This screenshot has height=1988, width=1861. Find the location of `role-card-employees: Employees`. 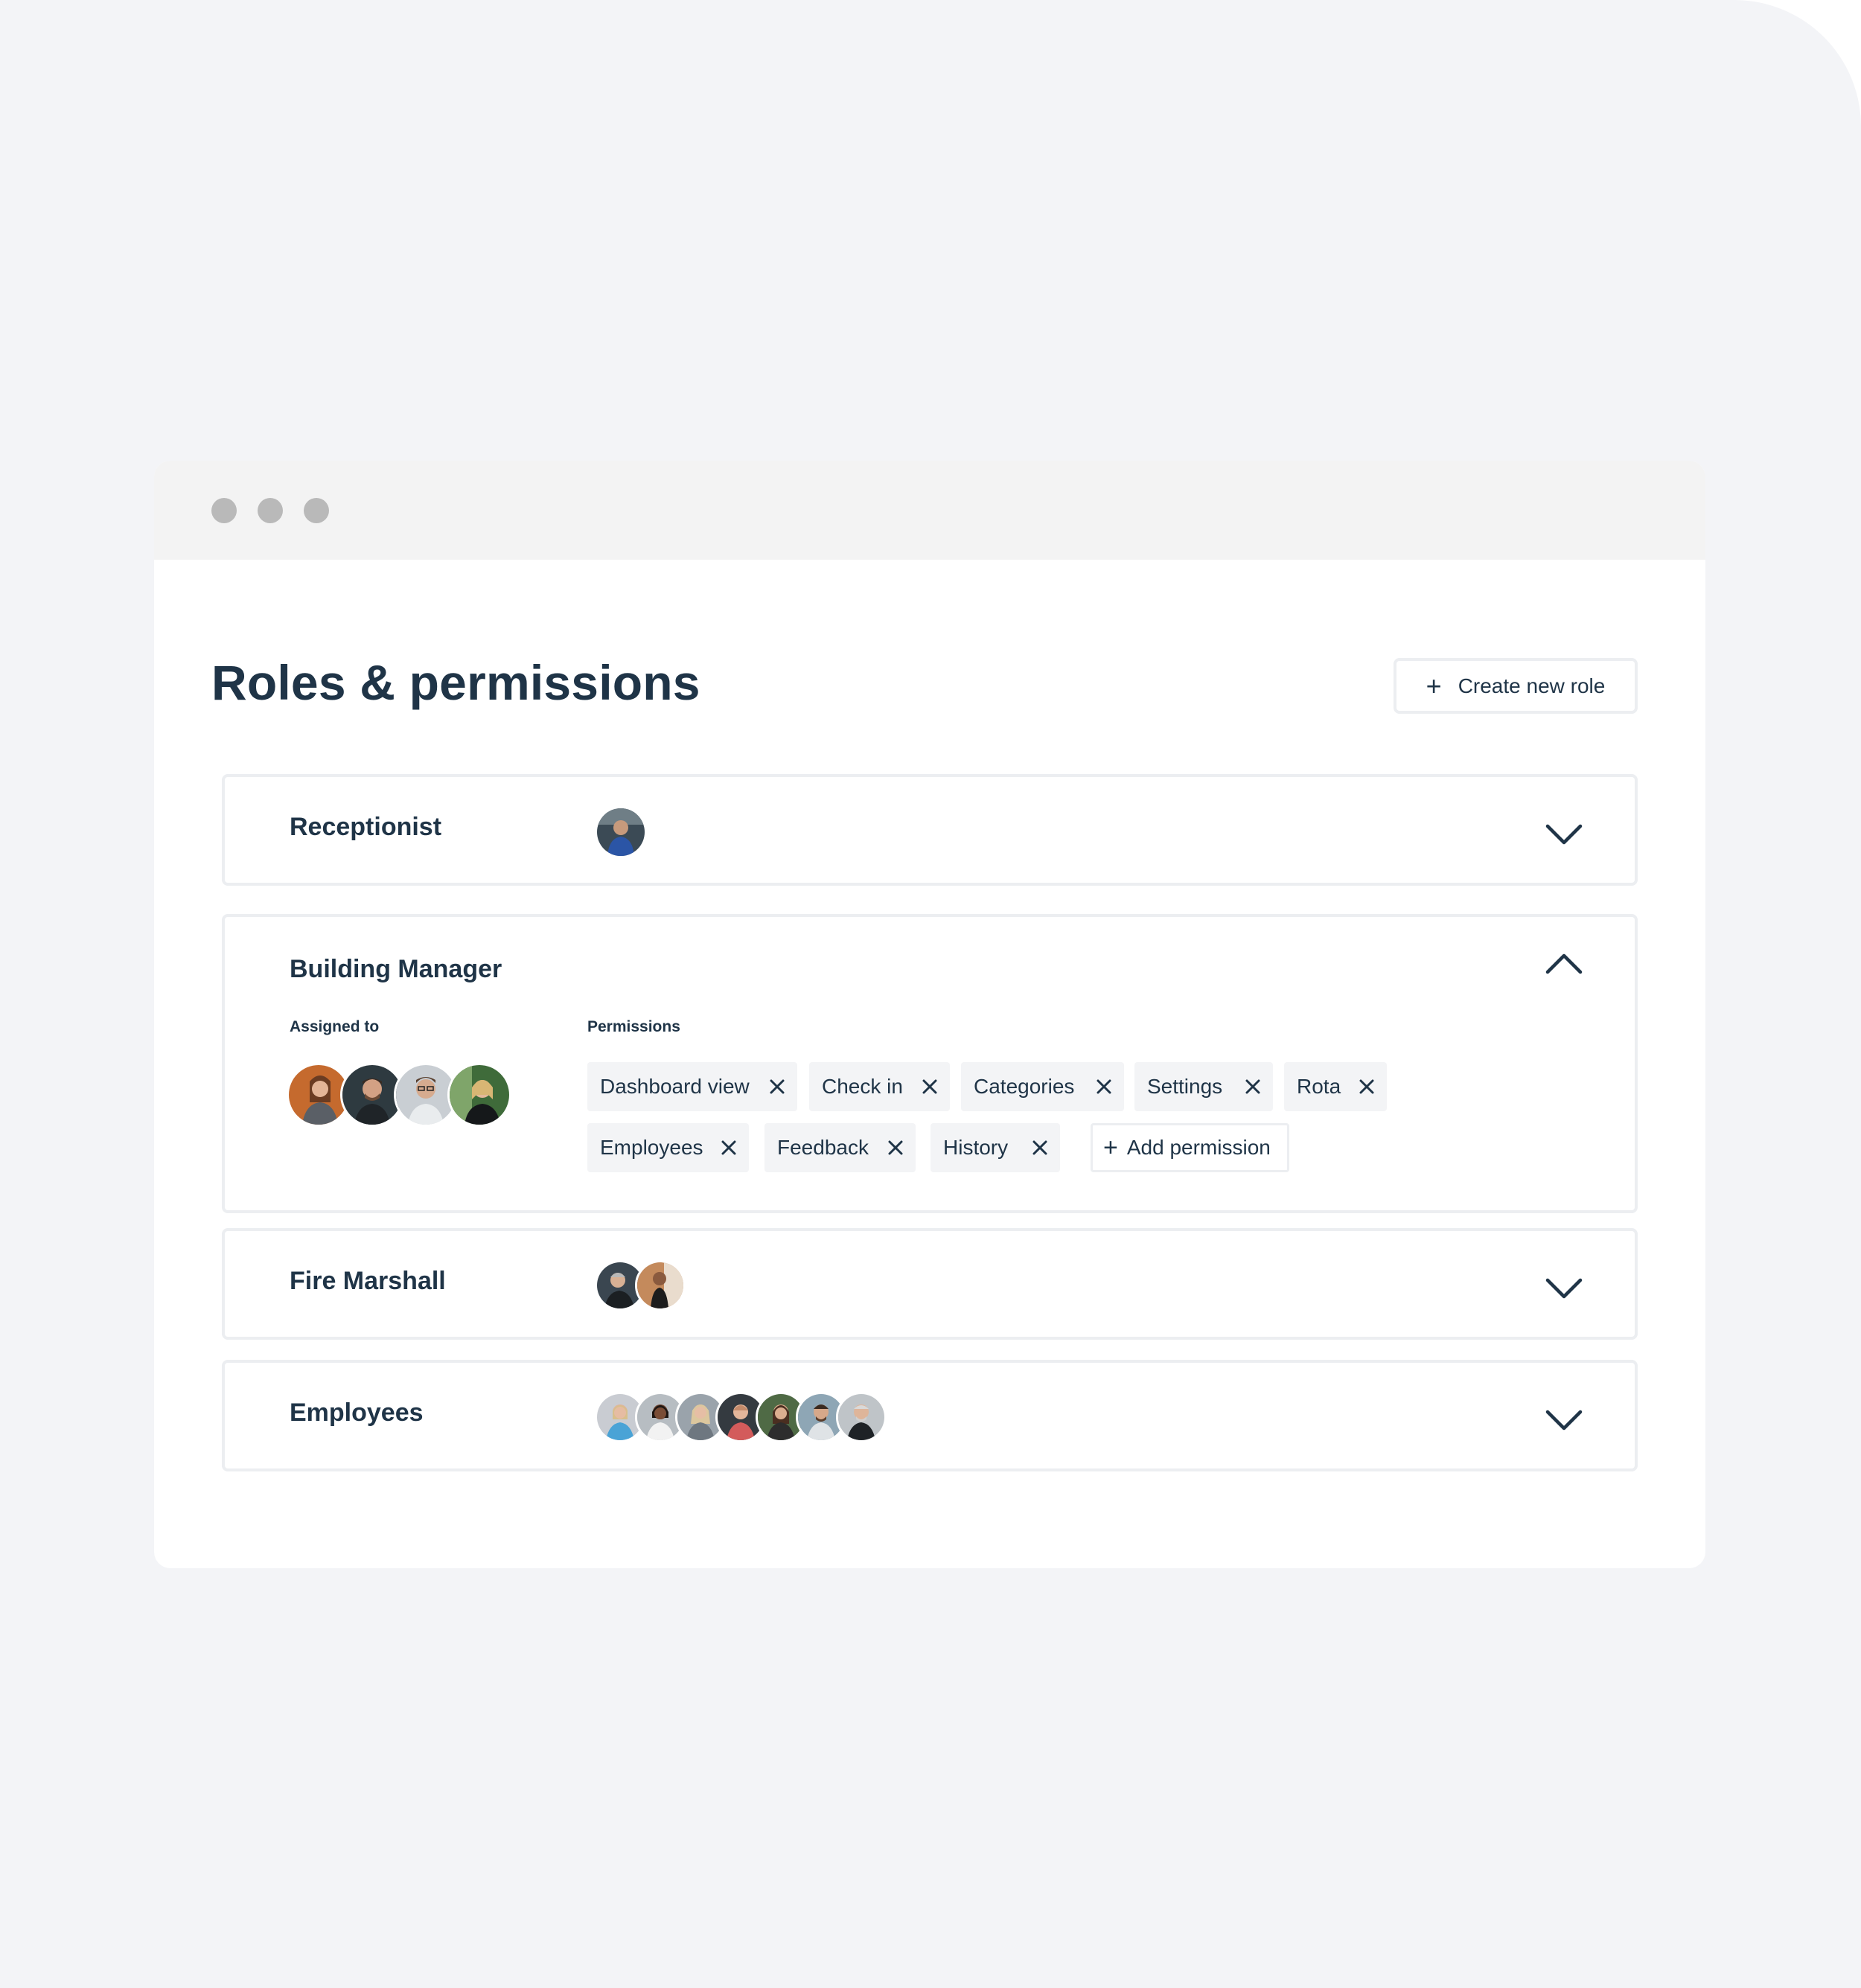

role-card-employees: Employees is located at coordinates (930, 1415).